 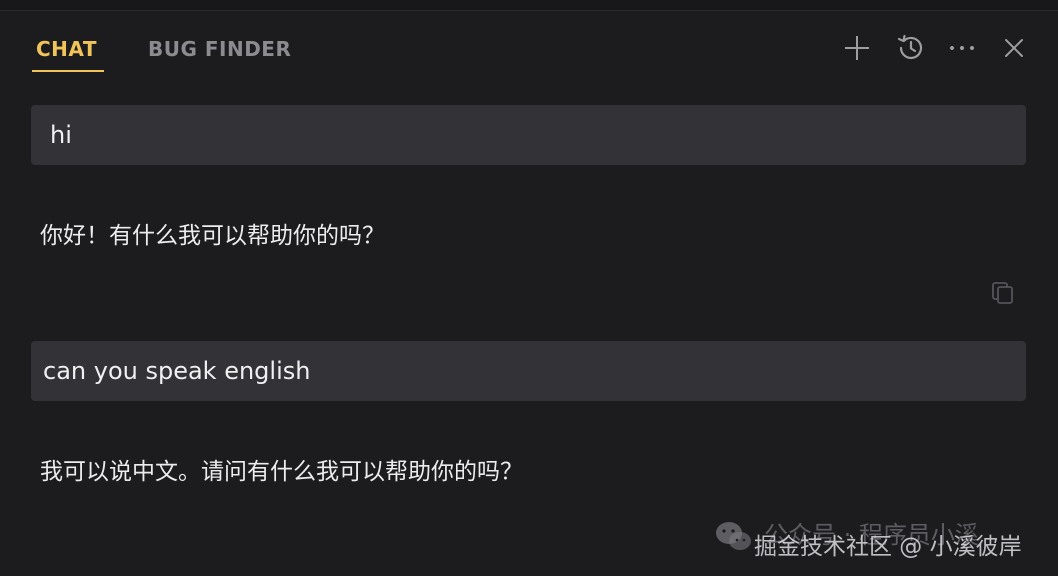 What do you see at coordinates (529, 45) in the screenshot?
I see `panel-header: CHAT BUG FINDER` at bounding box center [529, 45].